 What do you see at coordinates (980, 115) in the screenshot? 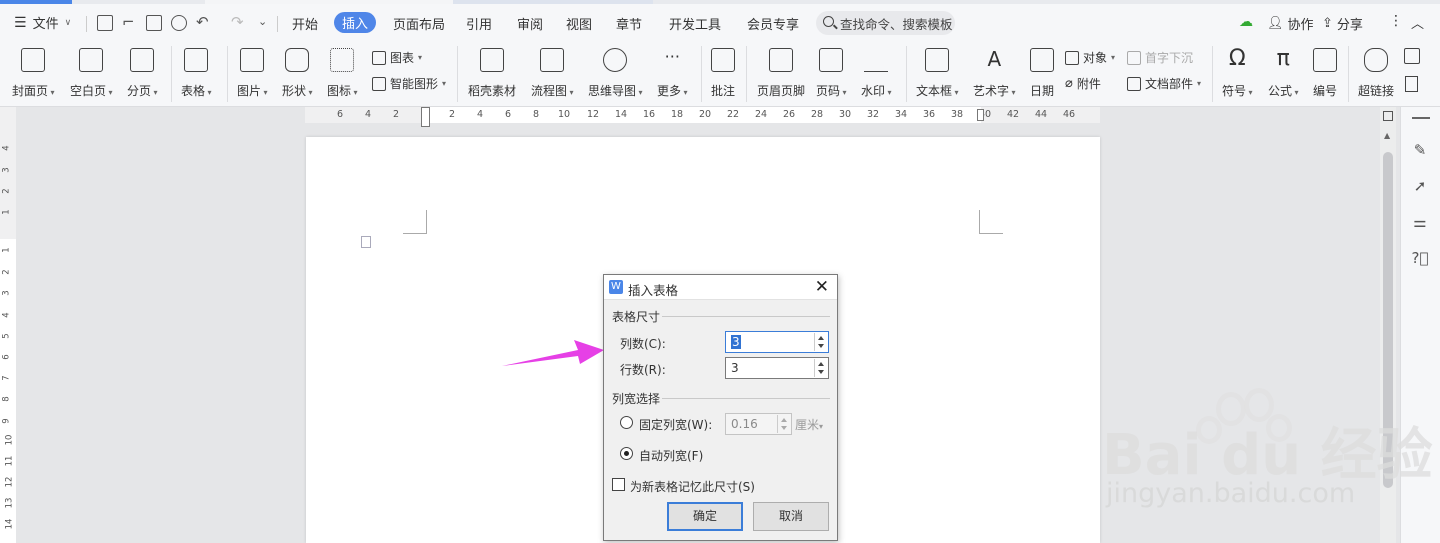
I see `right-indent-marker` at bounding box center [980, 115].